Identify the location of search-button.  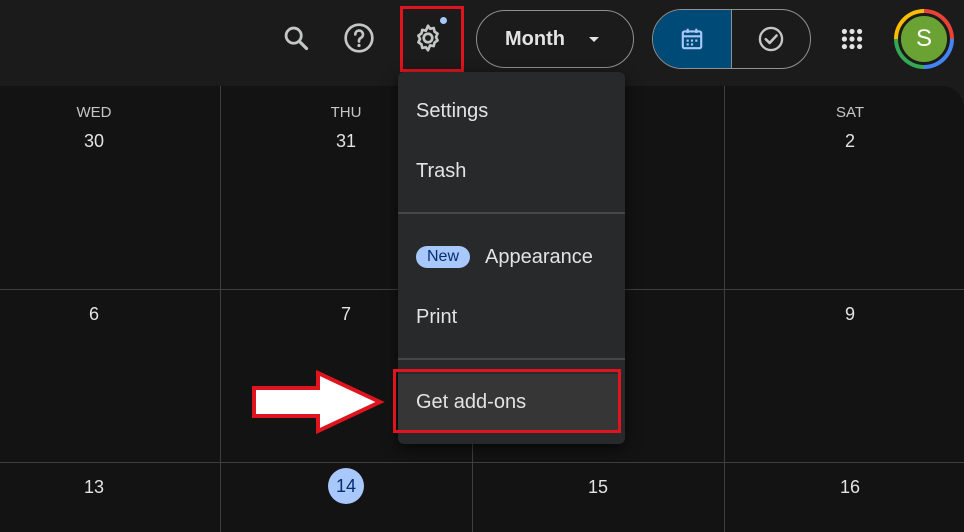
(296, 38).